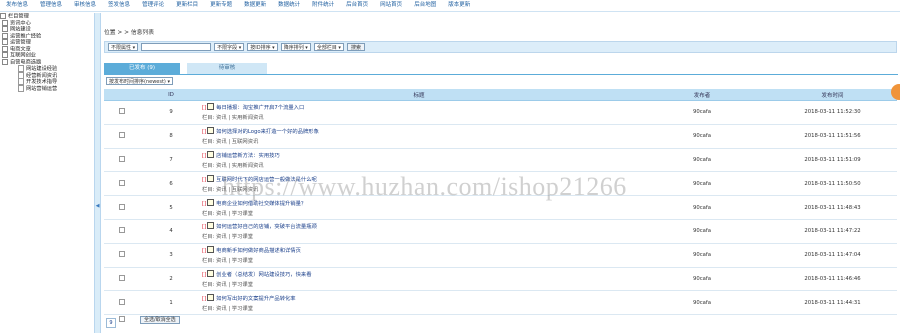  Describe the element at coordinates (255, 299) in the screenshot. I see `row-title-link: 如何写出好的文案提升产品转化率` at that location.